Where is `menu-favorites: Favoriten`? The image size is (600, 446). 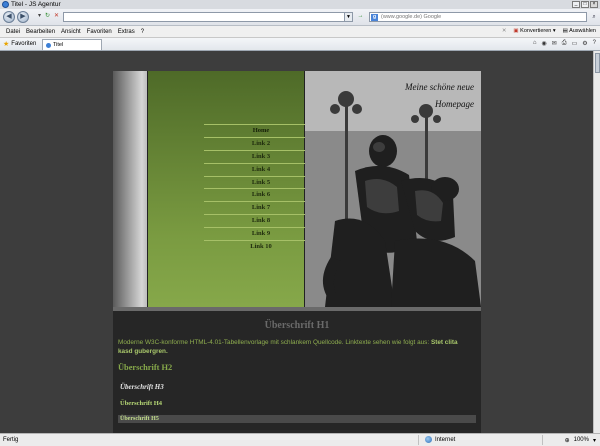 menu-favorites: Favoriten is located at coordinates (99, 32).